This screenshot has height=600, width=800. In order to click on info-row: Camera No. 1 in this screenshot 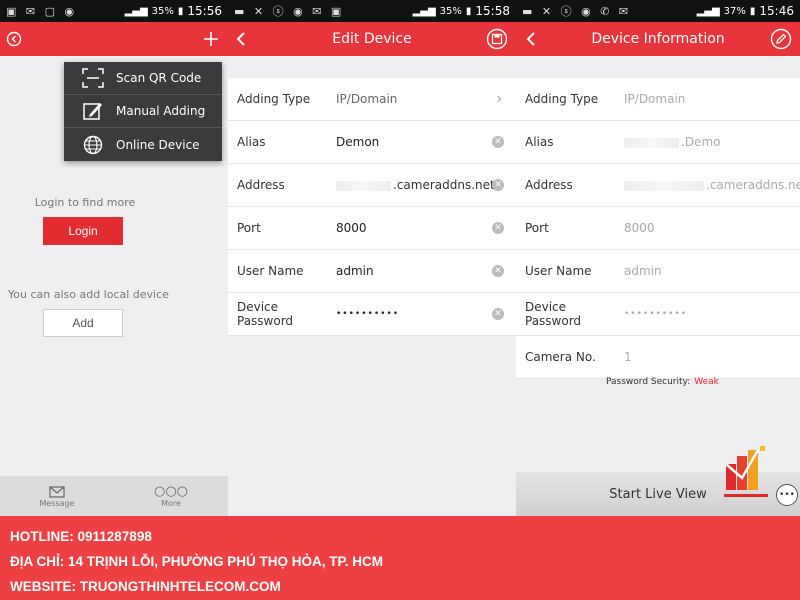, I will do `click(658, 357)`.